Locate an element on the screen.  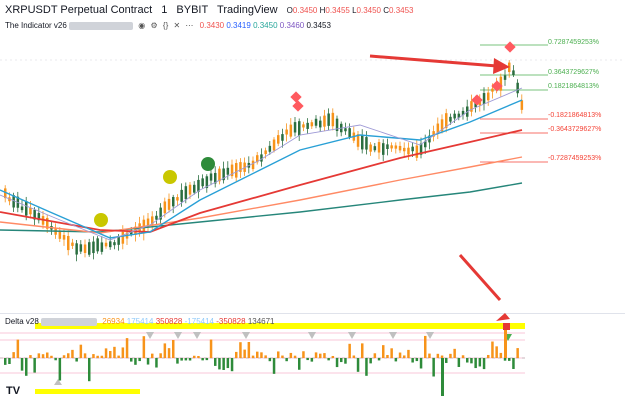
delta-bar-spike is located at coordinates (505, 344).